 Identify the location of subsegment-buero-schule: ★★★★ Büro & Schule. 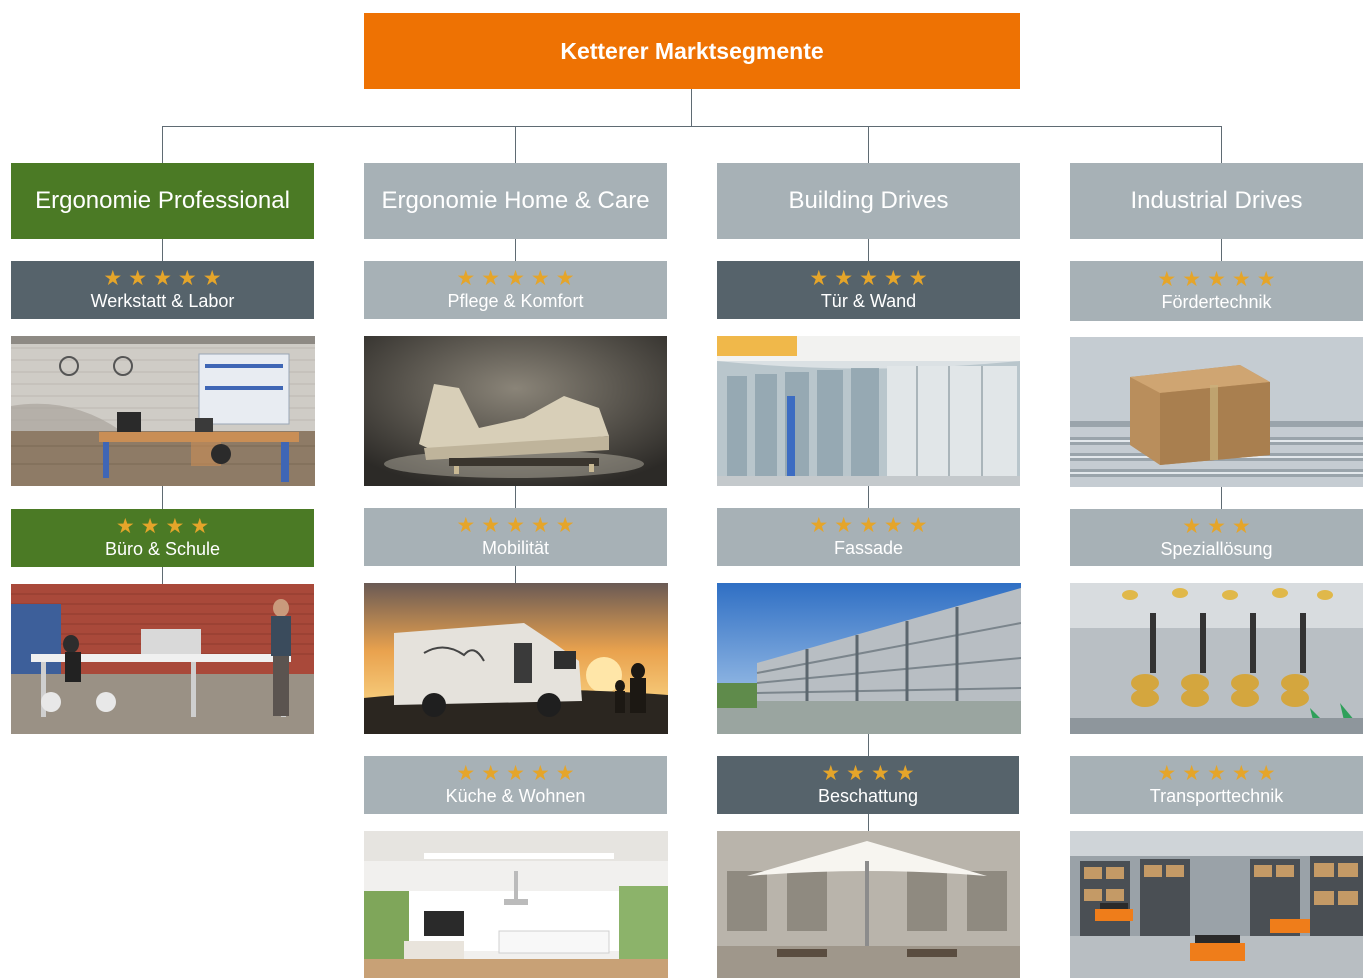
(162, 538).